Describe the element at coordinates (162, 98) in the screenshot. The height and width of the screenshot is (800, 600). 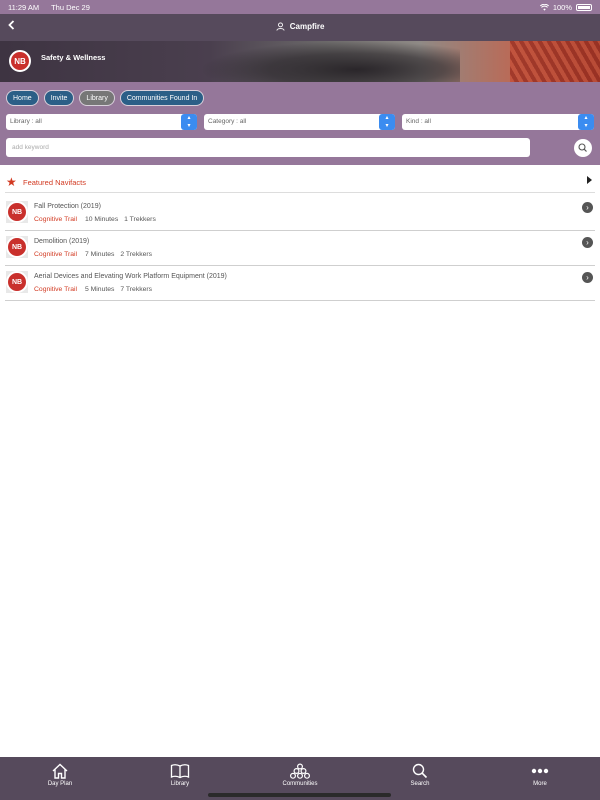
I see `pill-communities-found-in: Communities Found In` at that location.